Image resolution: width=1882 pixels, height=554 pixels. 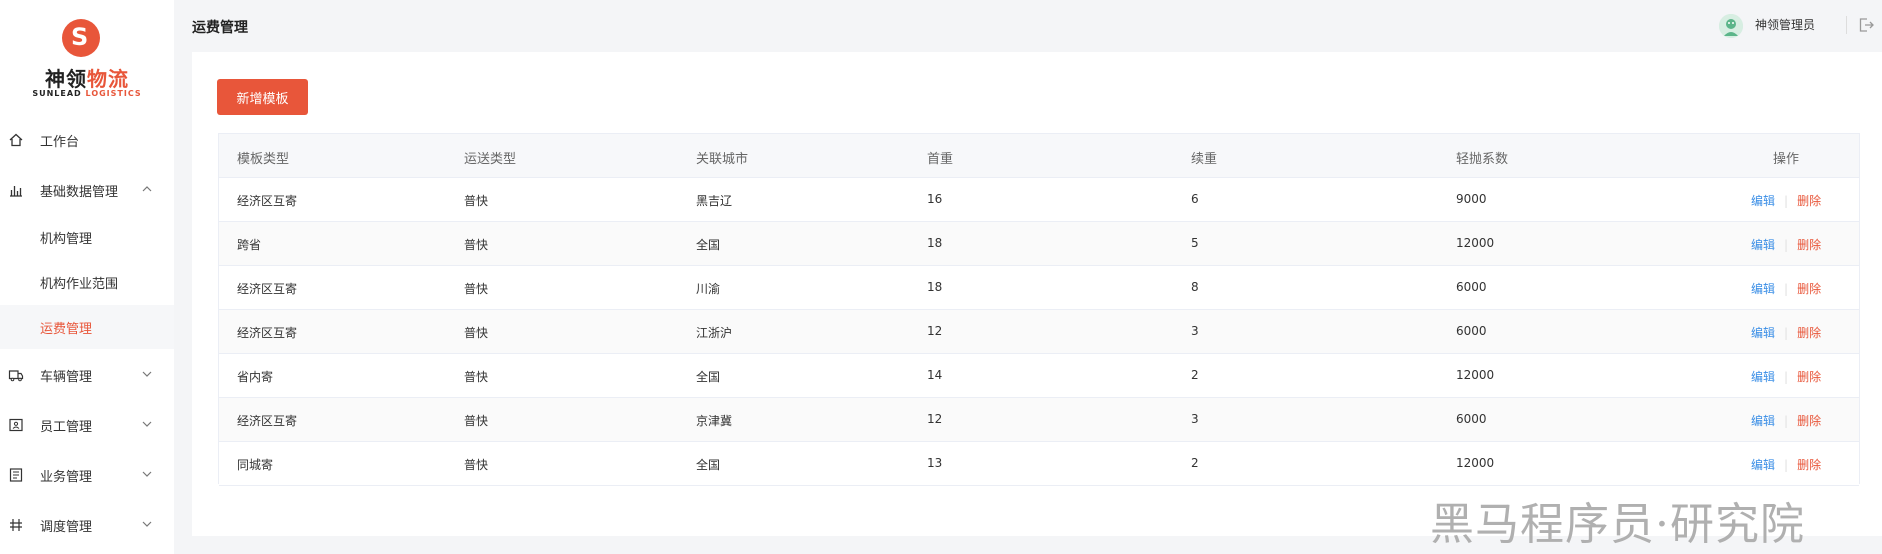 What do you see at coordinates (87, 79) in the screenshot?
I see `brand-name-cn: 神领物流` at bounding box center [87, 79].